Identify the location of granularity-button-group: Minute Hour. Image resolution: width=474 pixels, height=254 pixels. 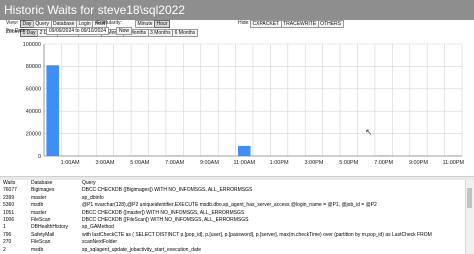
(152, 24).